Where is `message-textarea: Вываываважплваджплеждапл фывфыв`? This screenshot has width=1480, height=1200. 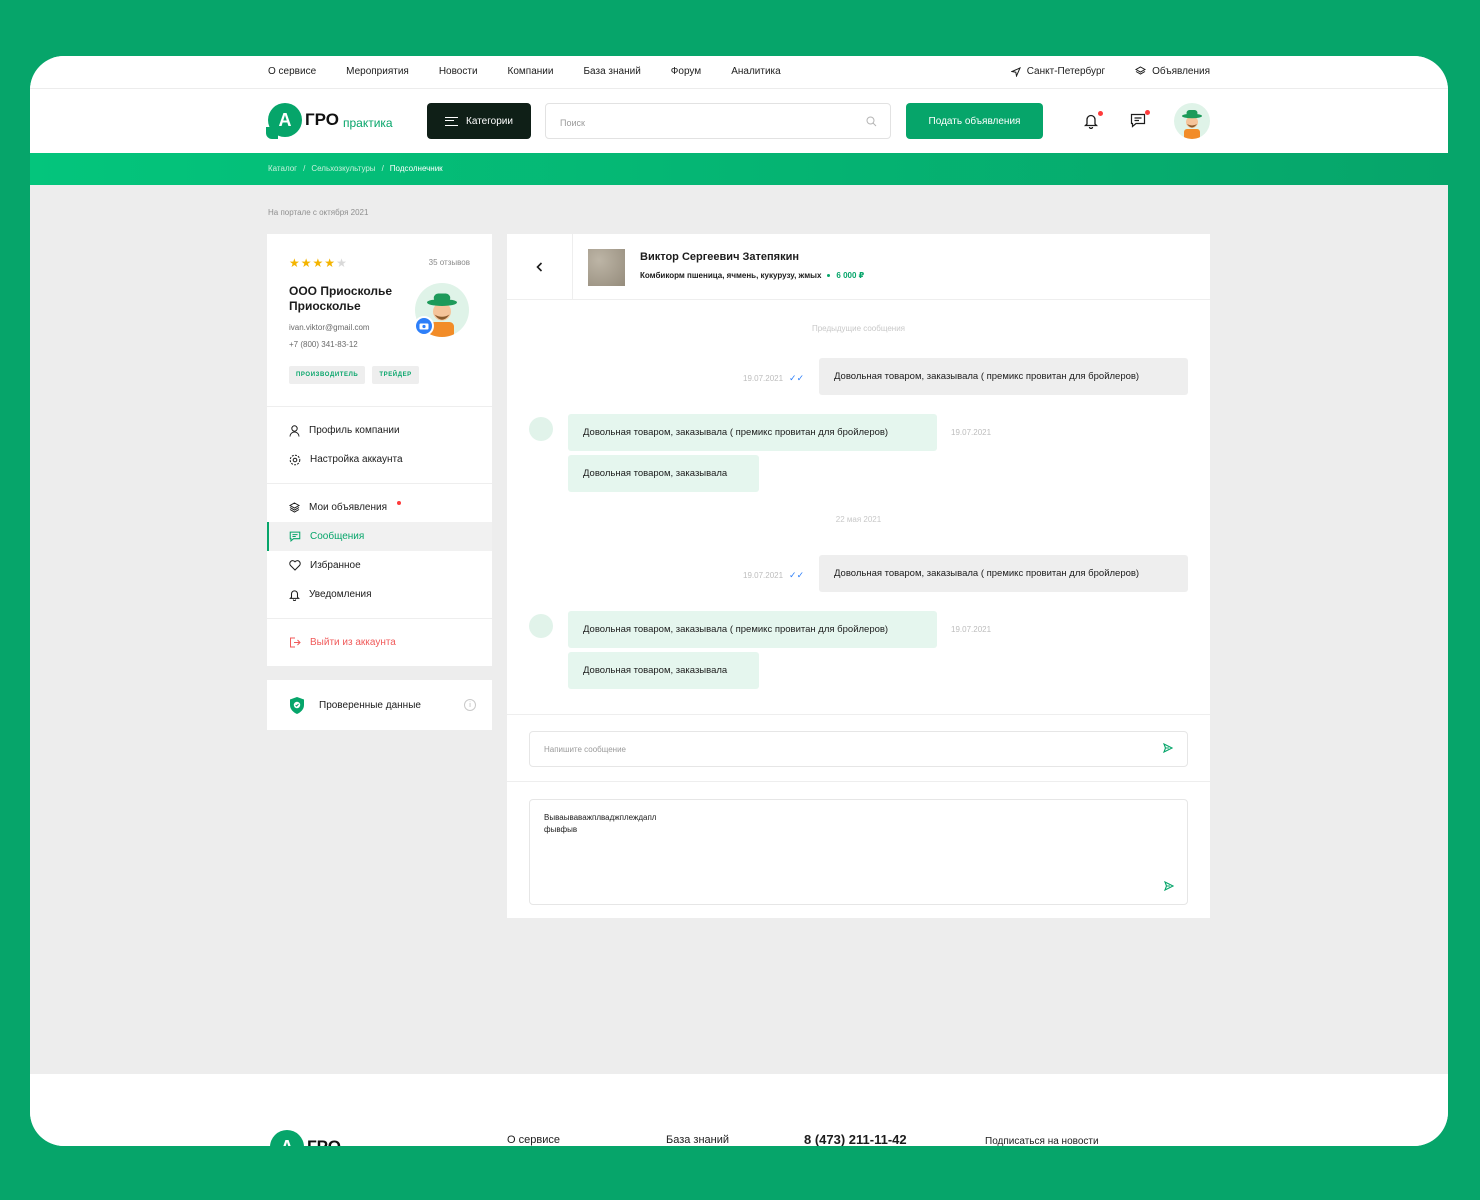
message-textarea: Вываываважплваджплеждапл фывфыв is located at coordinates (858, 852).